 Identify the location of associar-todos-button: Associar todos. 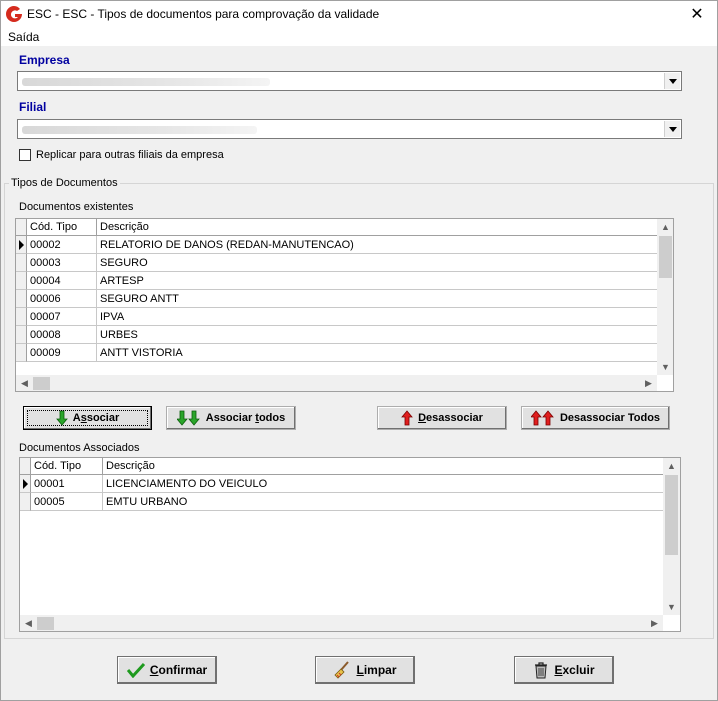
(231, 418).